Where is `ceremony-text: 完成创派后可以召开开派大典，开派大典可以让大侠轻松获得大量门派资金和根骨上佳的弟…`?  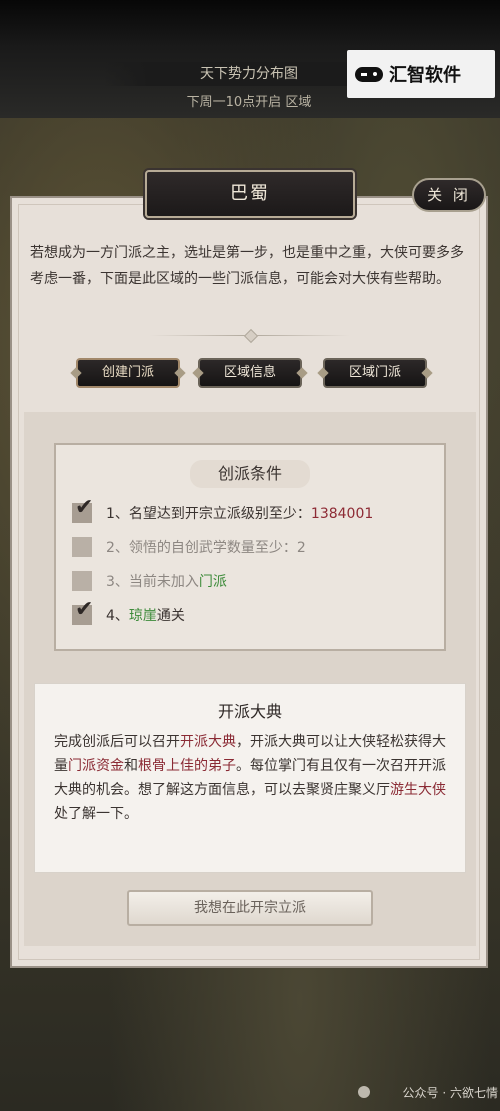 ceremony-text: 完成创派后可以召开开派大典，开派大典可以让大侠轻松获得大量门派资金和根骨上佳的弟… is located at coordinates (250, 778).